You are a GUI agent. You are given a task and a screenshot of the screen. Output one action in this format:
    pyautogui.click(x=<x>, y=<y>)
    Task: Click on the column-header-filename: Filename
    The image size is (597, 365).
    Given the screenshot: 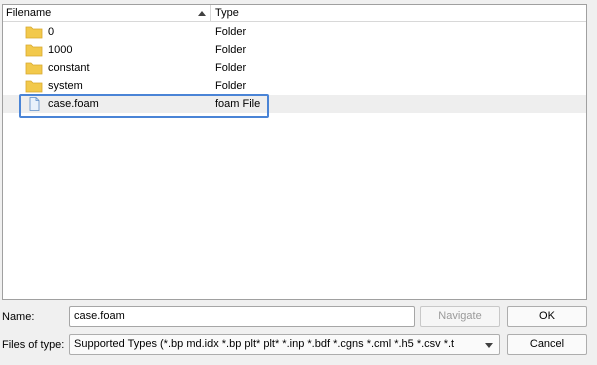 What is the action you would take?
    pyautogui.click(x=107, y=13)
    